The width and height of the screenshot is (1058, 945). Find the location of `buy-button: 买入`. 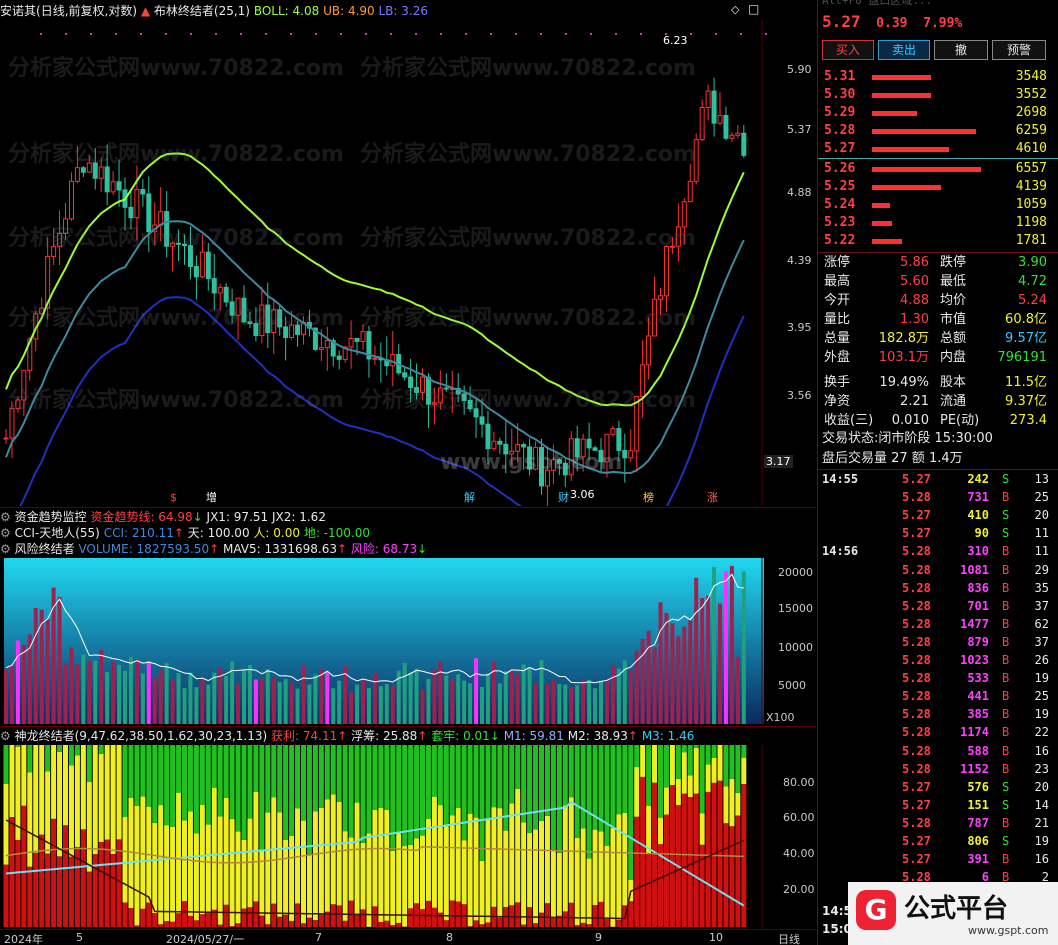

buy-button: 买入 is located at coordinates (848, 50).